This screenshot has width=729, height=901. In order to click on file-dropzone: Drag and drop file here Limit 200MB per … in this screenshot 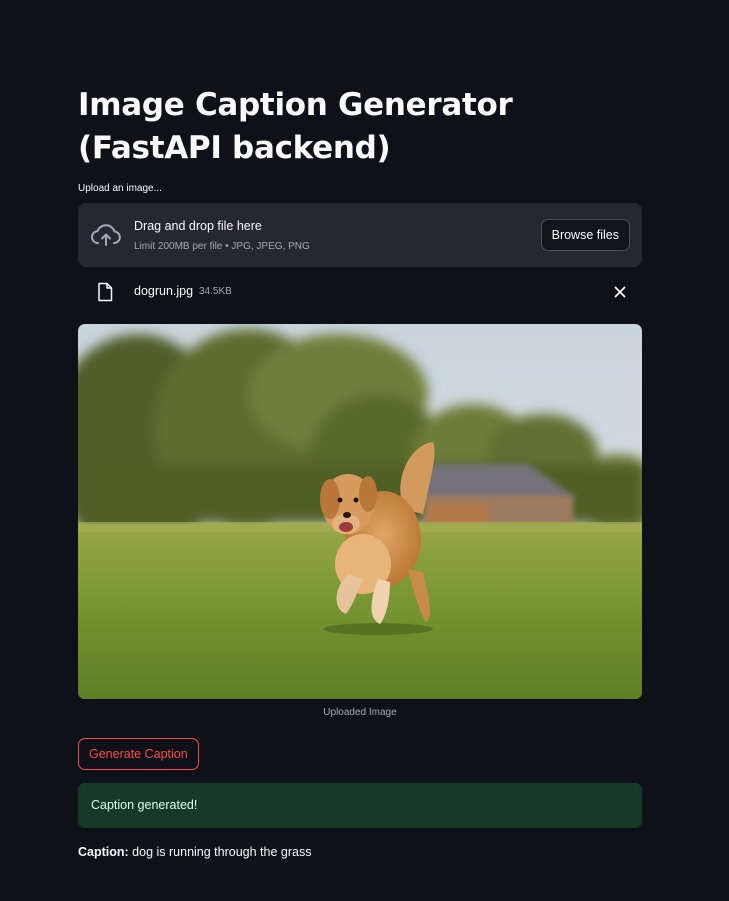, I will do `click(360, 235)`.